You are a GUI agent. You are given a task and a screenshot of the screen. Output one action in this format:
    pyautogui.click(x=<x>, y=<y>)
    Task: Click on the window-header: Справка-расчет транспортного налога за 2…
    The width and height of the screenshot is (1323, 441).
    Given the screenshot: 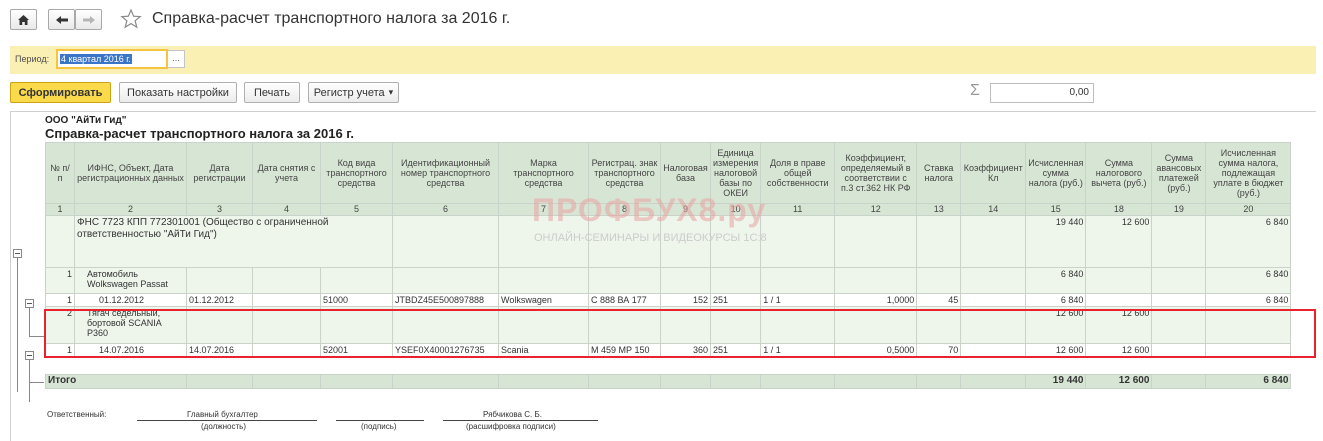 What is the action you would take?
    pyautogui.click(x=661, y=21)
    